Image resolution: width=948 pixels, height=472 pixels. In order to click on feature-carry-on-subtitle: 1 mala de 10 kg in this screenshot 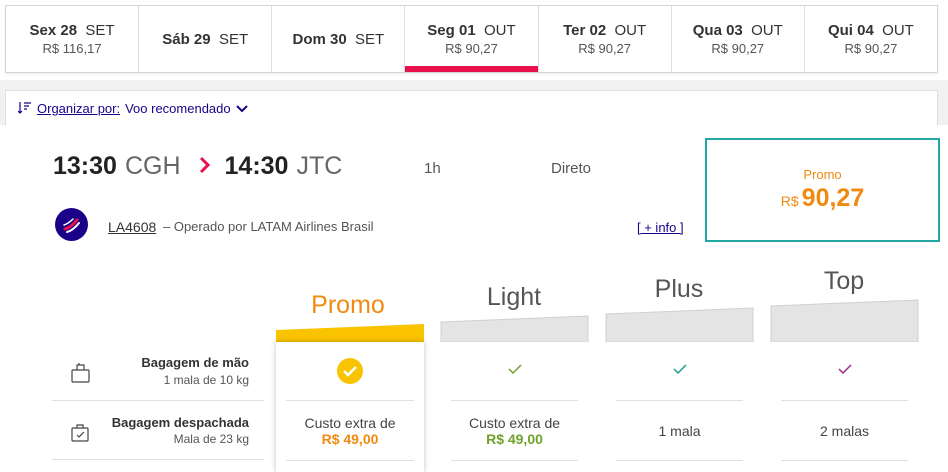, I will do `click(206, 380)`.